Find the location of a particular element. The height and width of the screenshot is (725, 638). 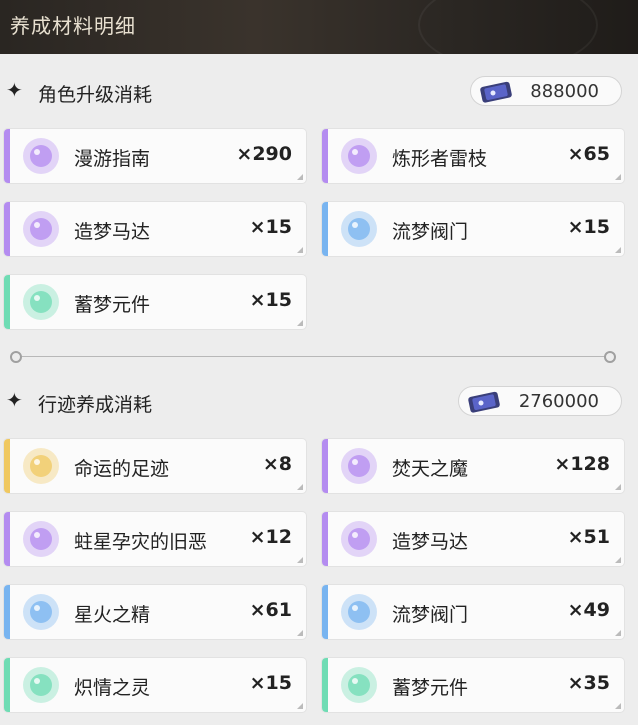

starfire-essence-icon is located at coordinates (41, 612).